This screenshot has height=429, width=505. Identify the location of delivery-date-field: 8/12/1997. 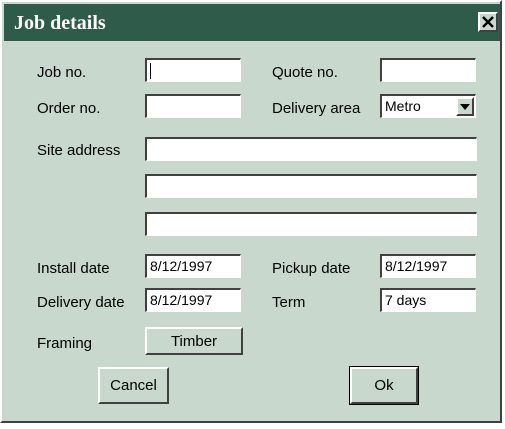
(193, 300).